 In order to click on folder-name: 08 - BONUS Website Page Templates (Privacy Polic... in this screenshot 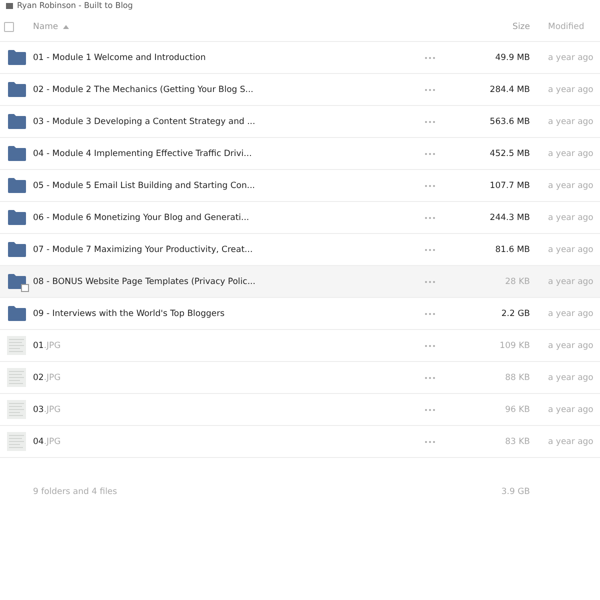, I will do `click(221, 281)`.